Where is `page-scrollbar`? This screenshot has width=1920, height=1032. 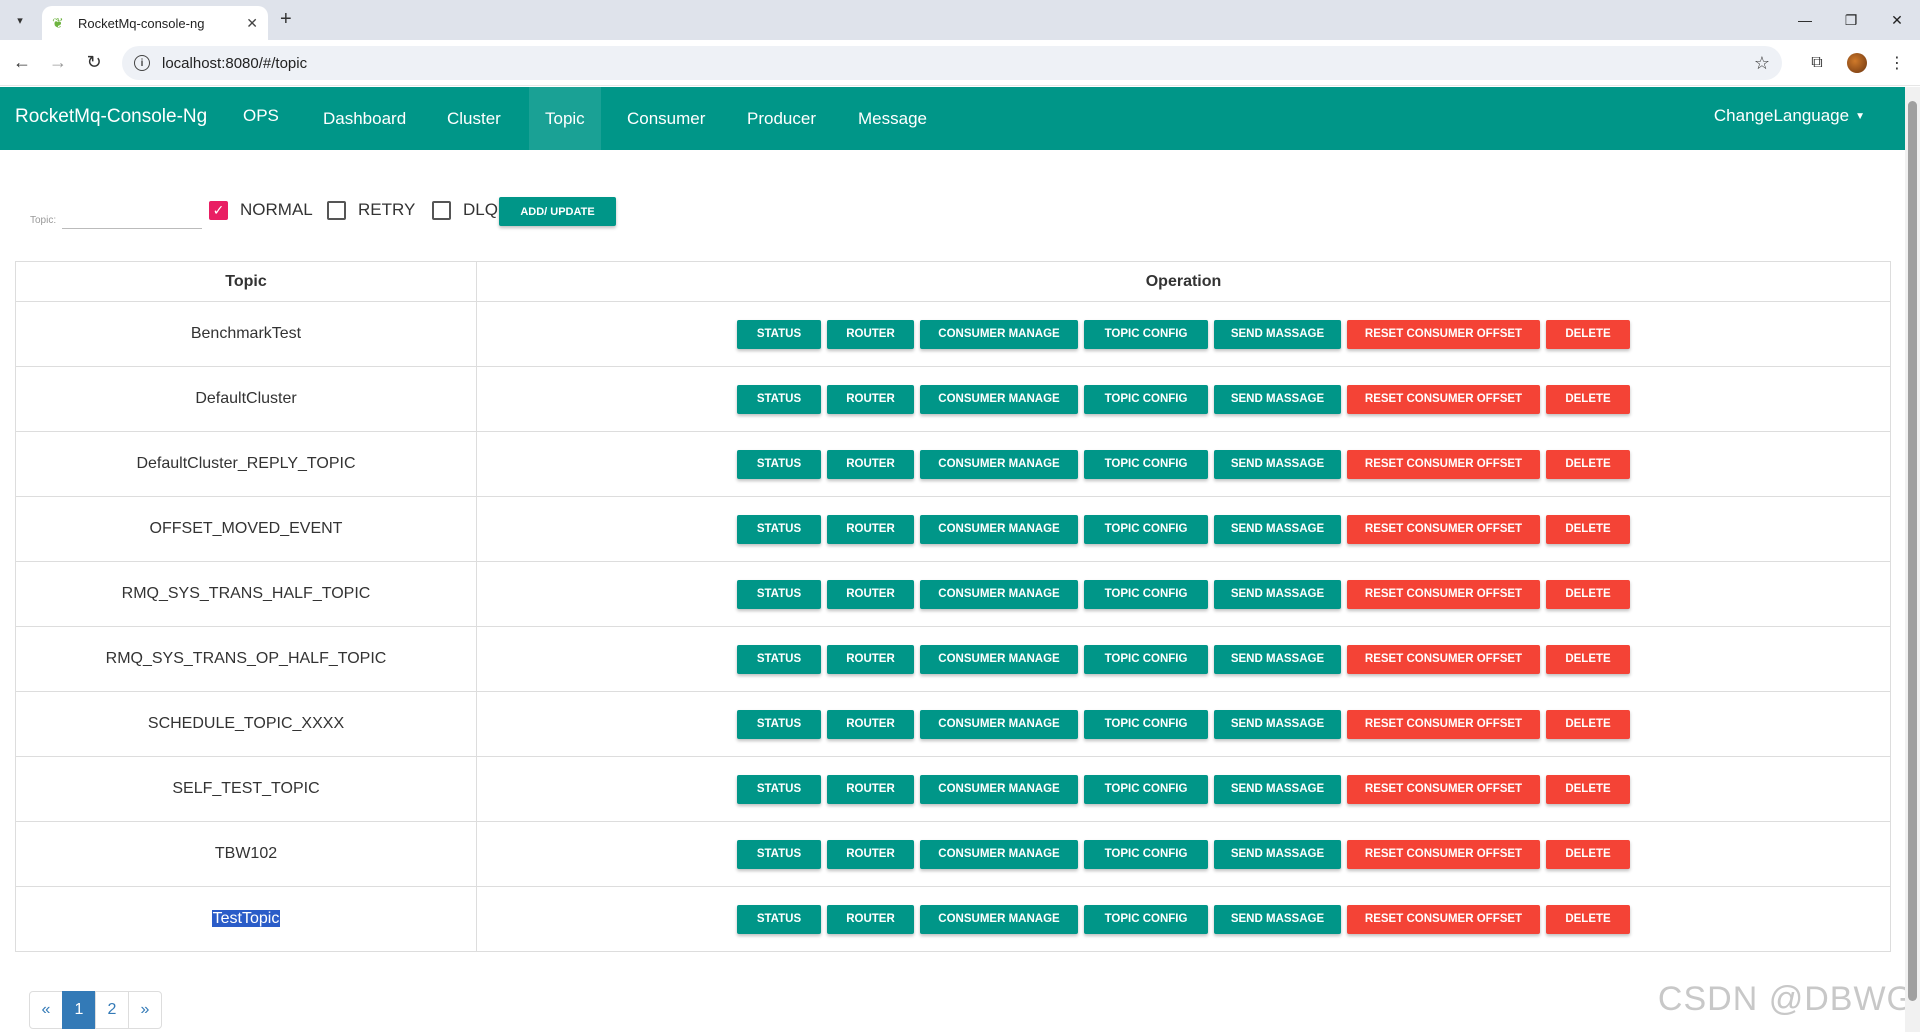
page-scrollbar is located at coordinates (1912, 559).